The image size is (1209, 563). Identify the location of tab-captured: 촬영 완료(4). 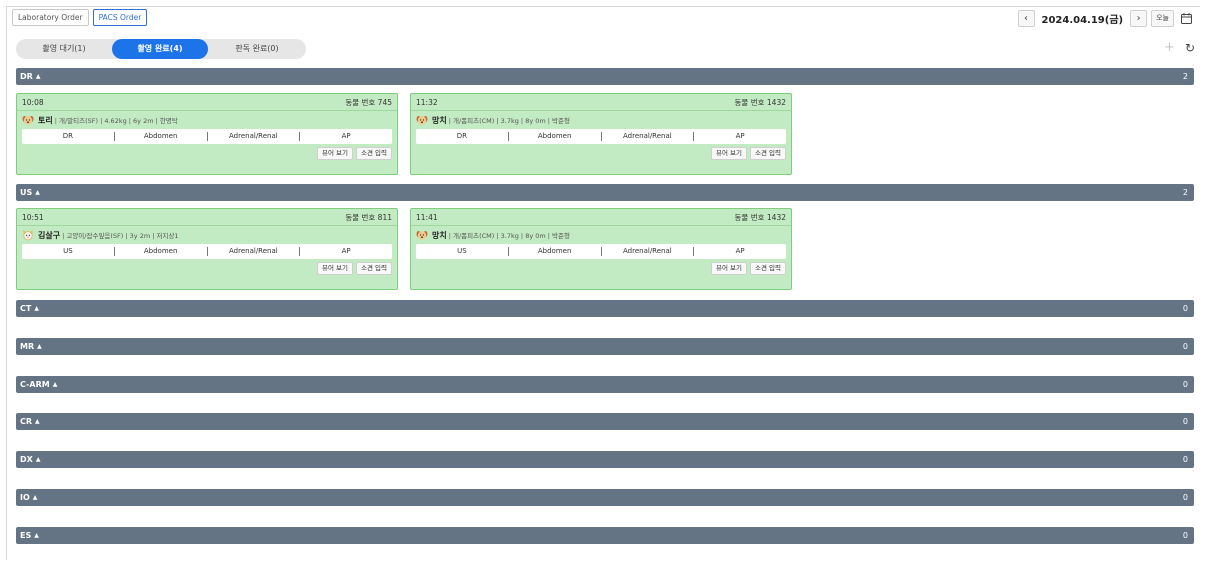
(160, 49).